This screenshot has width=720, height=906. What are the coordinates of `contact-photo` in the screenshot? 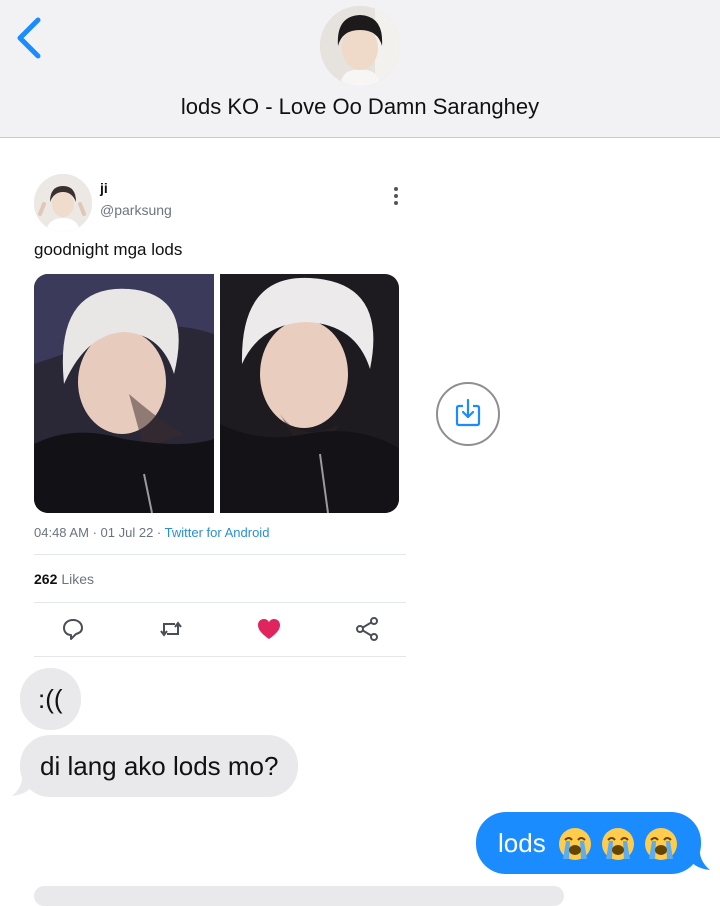 It's located at (360, 46).